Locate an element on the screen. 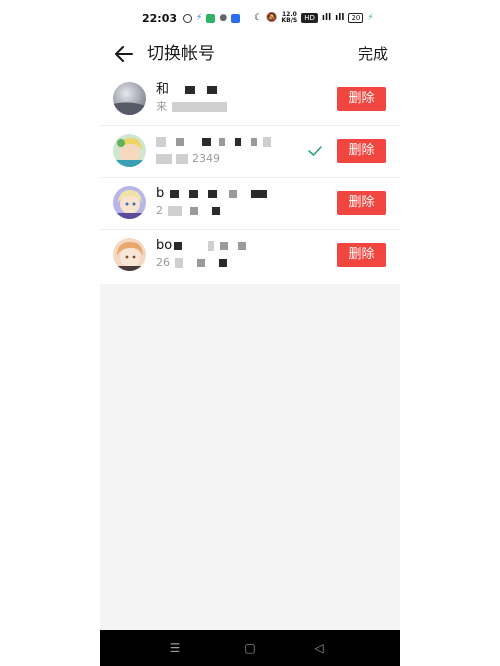  header: 切换帐号 完成 is located at coordinates (250, 55).